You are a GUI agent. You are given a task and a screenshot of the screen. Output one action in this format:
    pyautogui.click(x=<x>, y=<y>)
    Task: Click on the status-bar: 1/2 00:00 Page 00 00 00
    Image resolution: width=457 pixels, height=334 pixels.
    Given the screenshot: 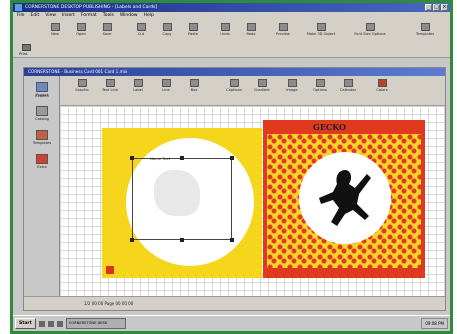 What is the action you would take?
    pyautogui.click(x=234, y=303)
    